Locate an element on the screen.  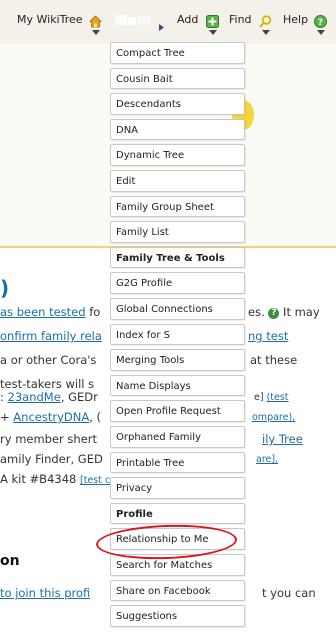
find-menu-link: Find is located at coordinates (240, 19).